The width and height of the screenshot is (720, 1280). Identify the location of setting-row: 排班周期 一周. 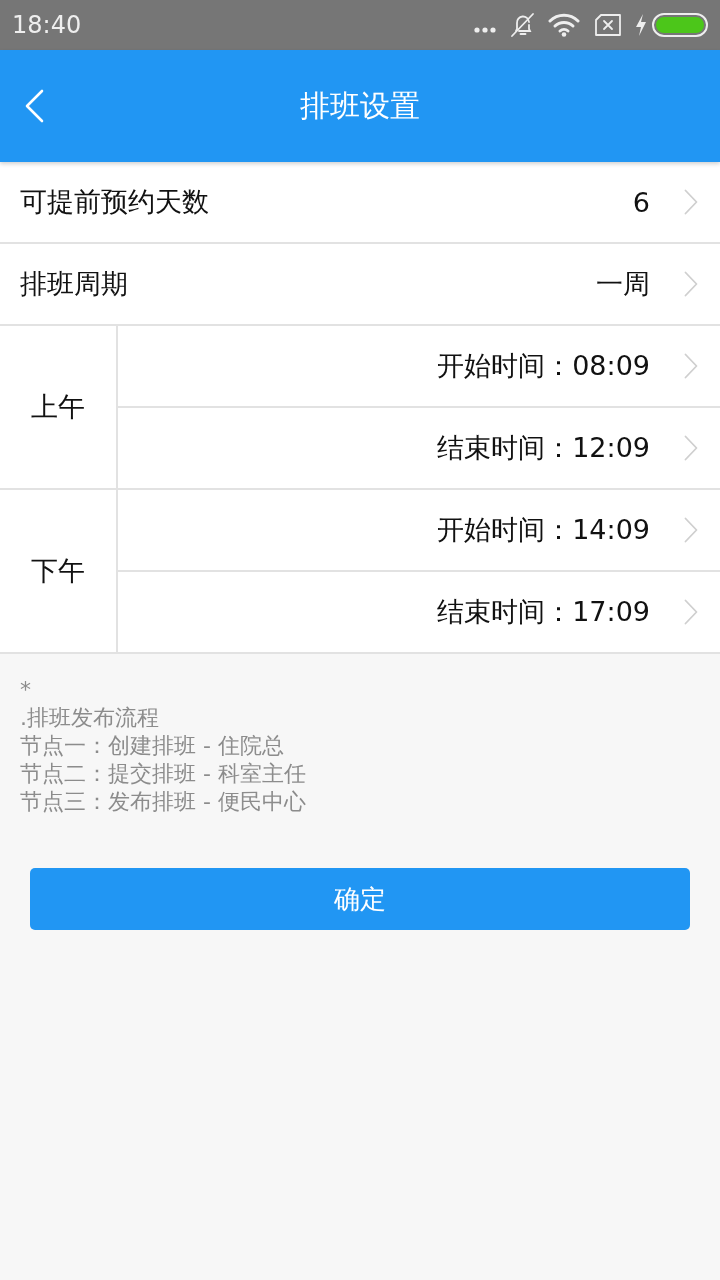
(360, 285).